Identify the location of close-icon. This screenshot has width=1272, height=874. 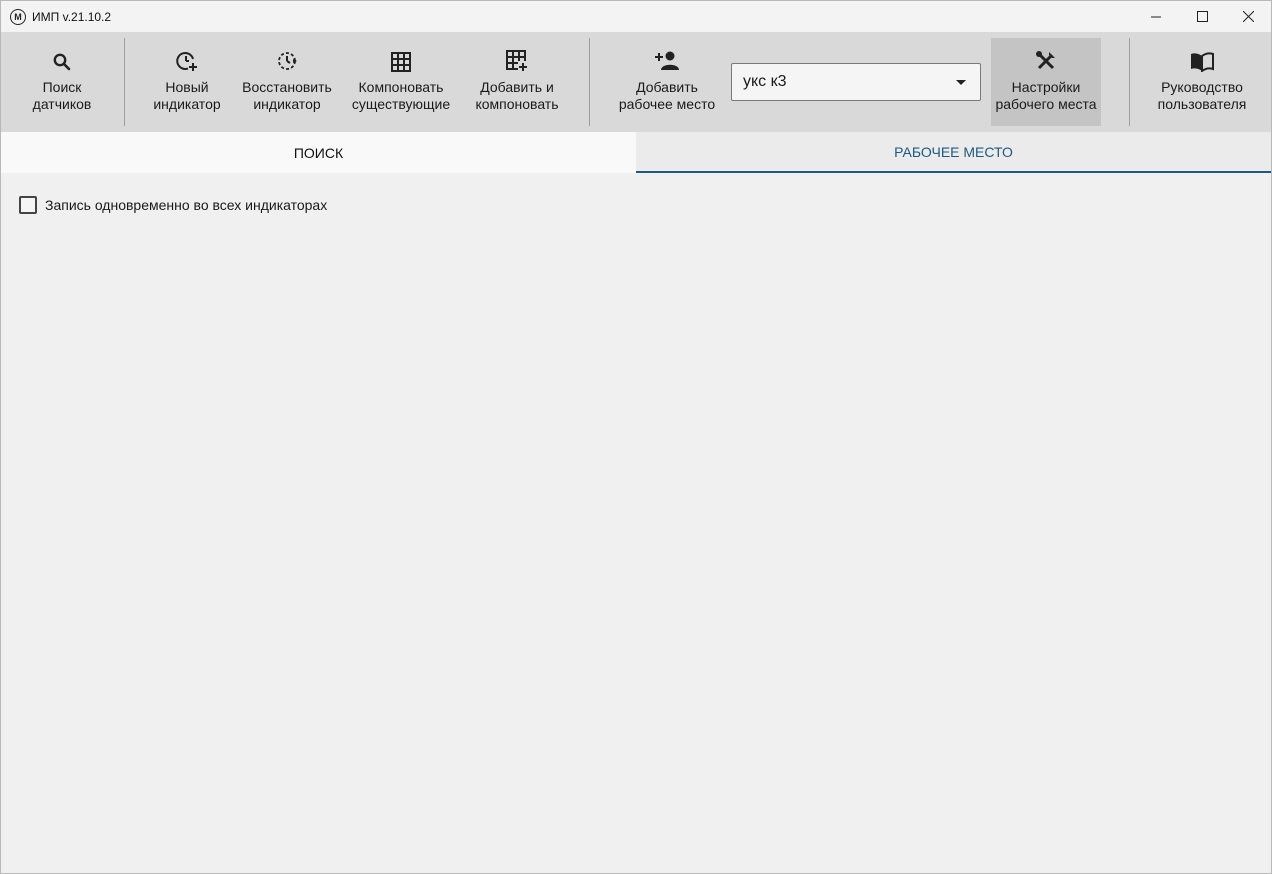
(1248, 16).